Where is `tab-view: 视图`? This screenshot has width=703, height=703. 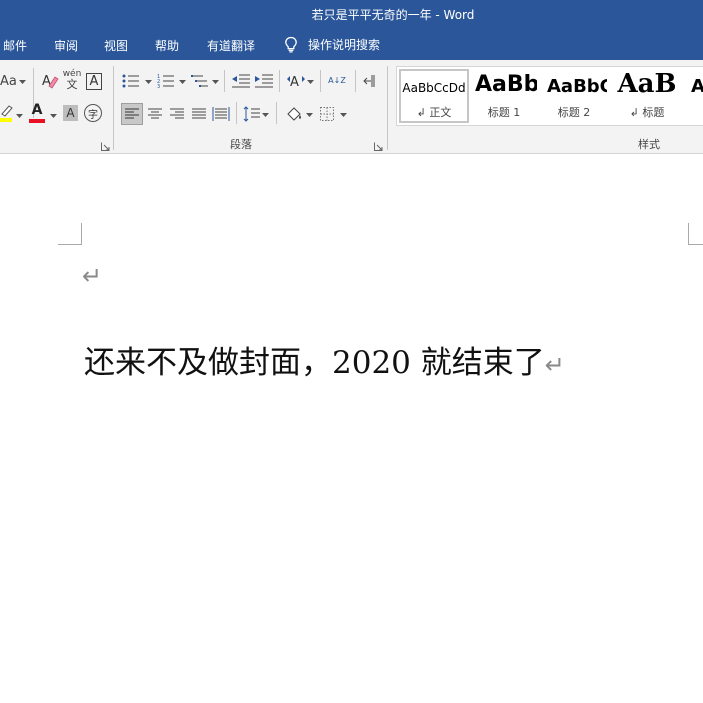
tab-view: 视图 is located at coordinates (116, 45).